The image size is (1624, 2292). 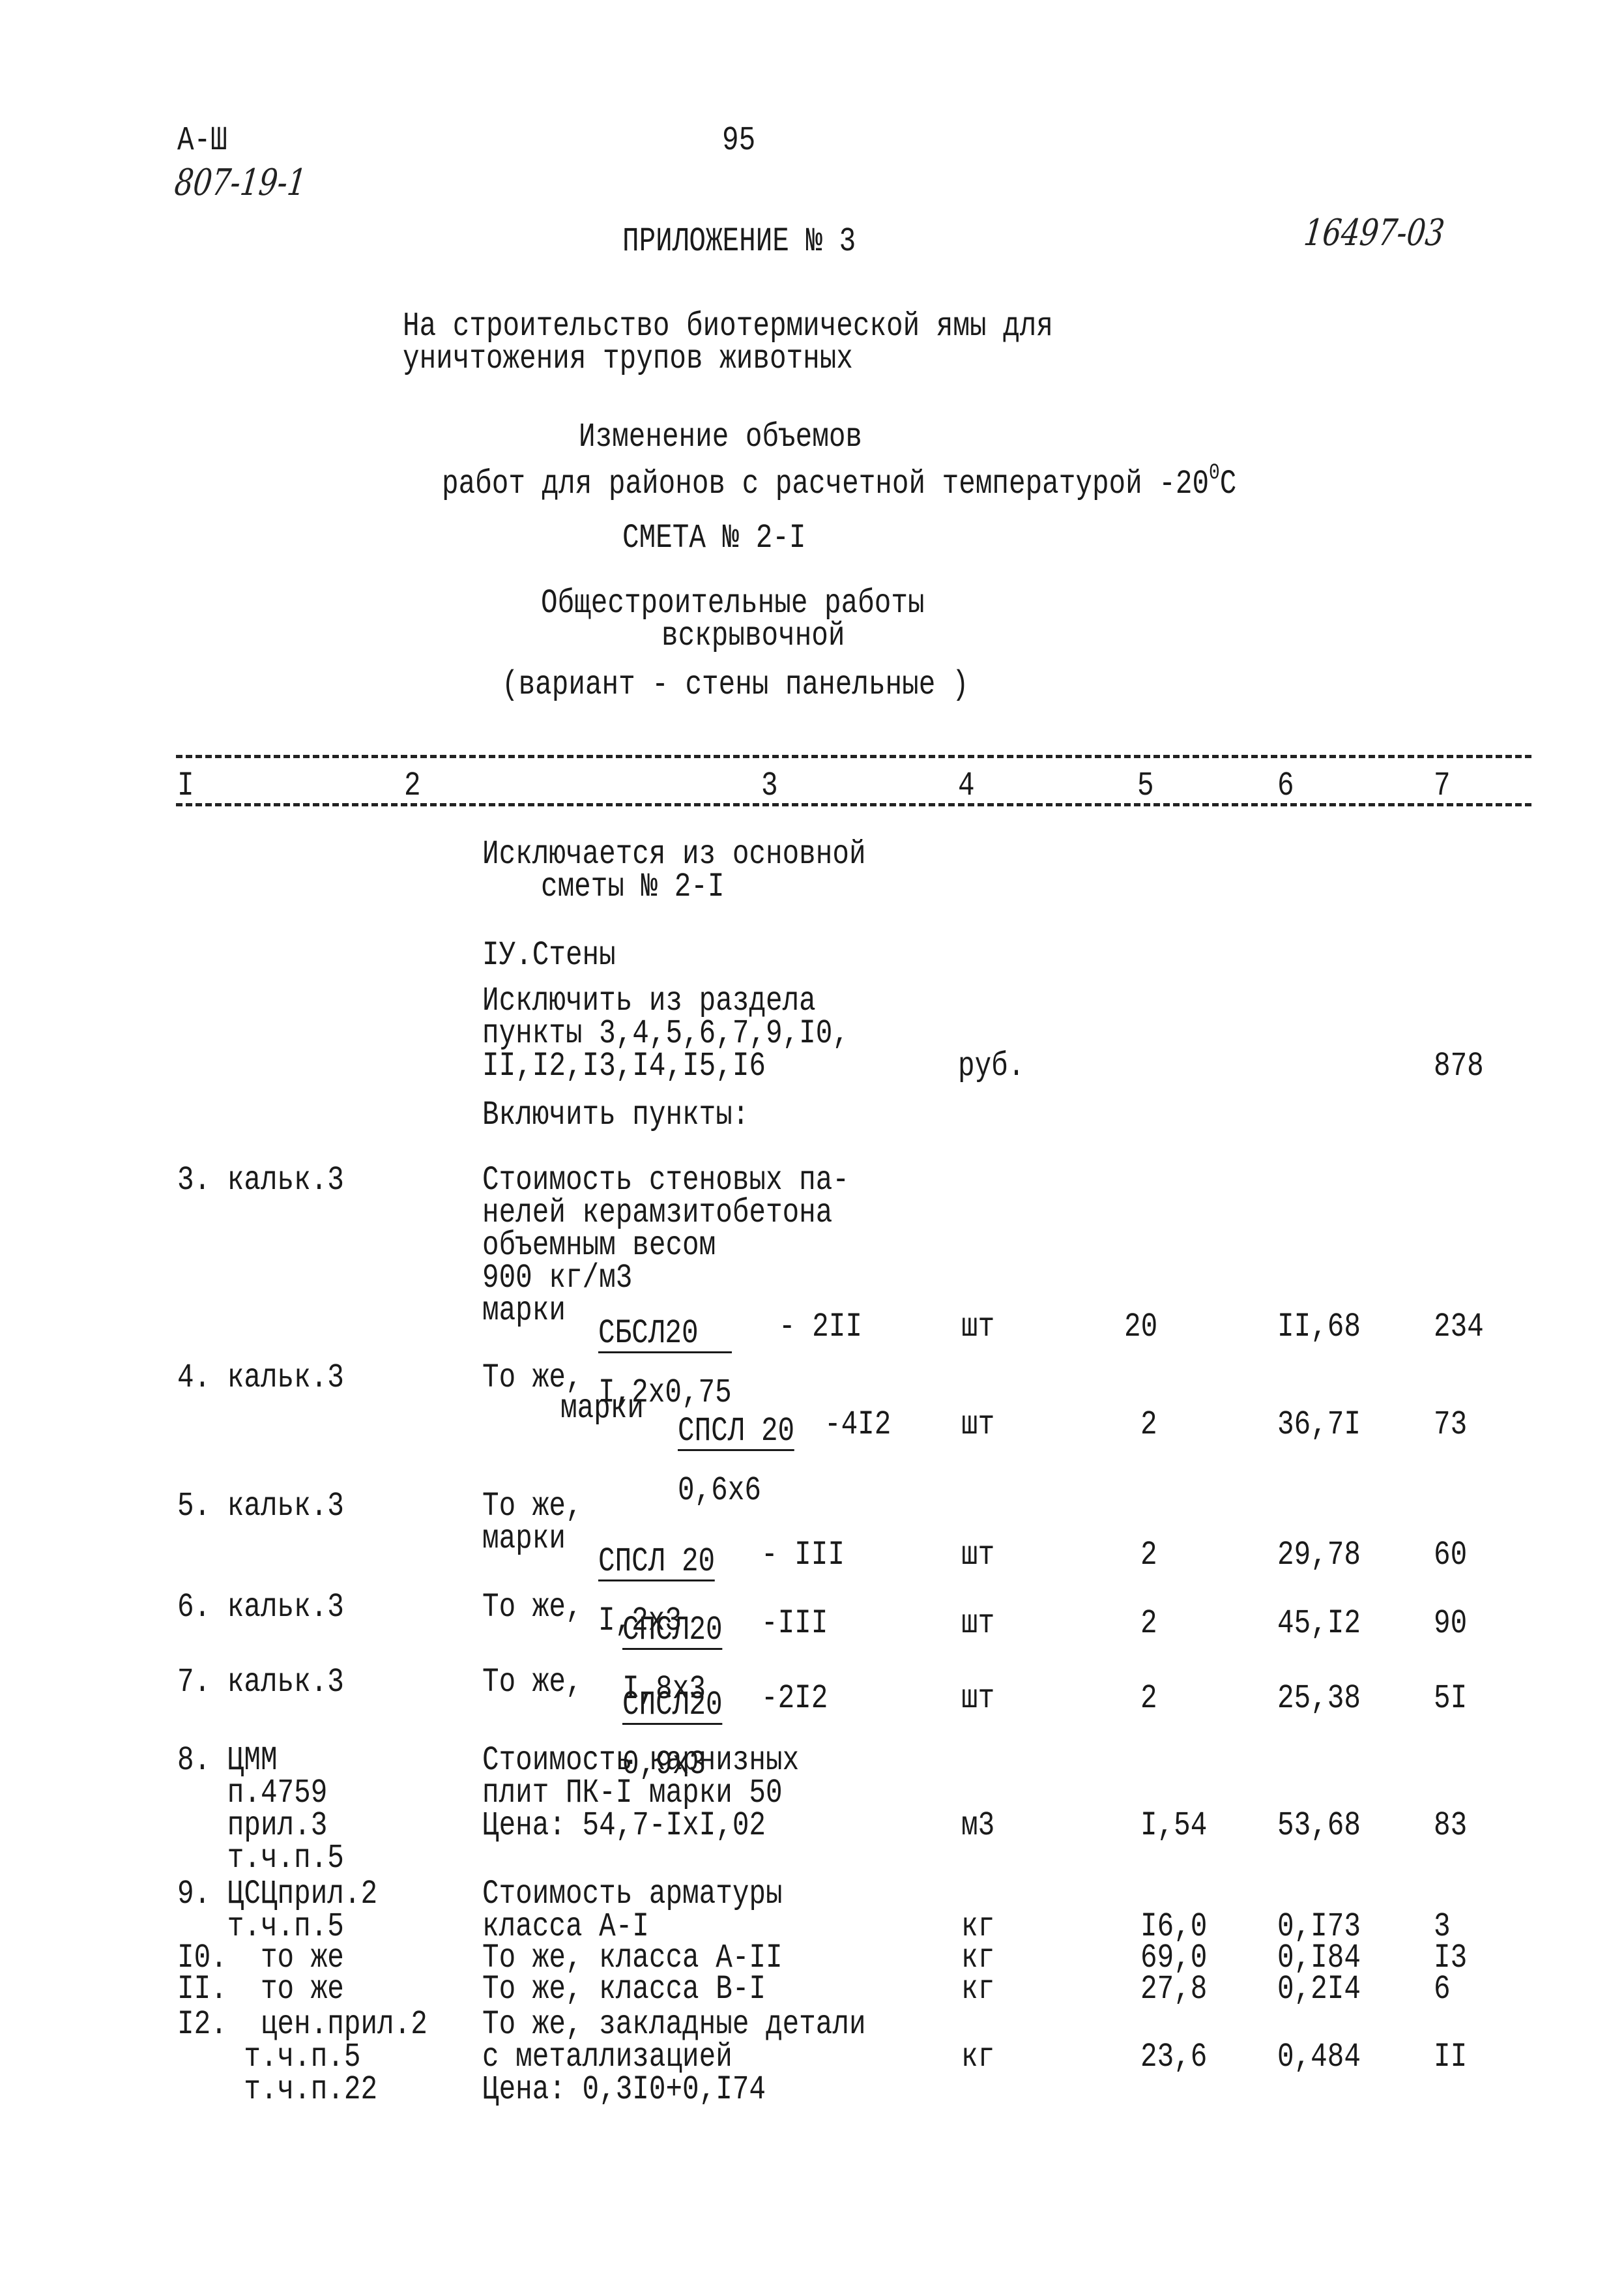 I want to click on row-desc-line: плит ПК-I марки 50, so click(x=633, y=1793).